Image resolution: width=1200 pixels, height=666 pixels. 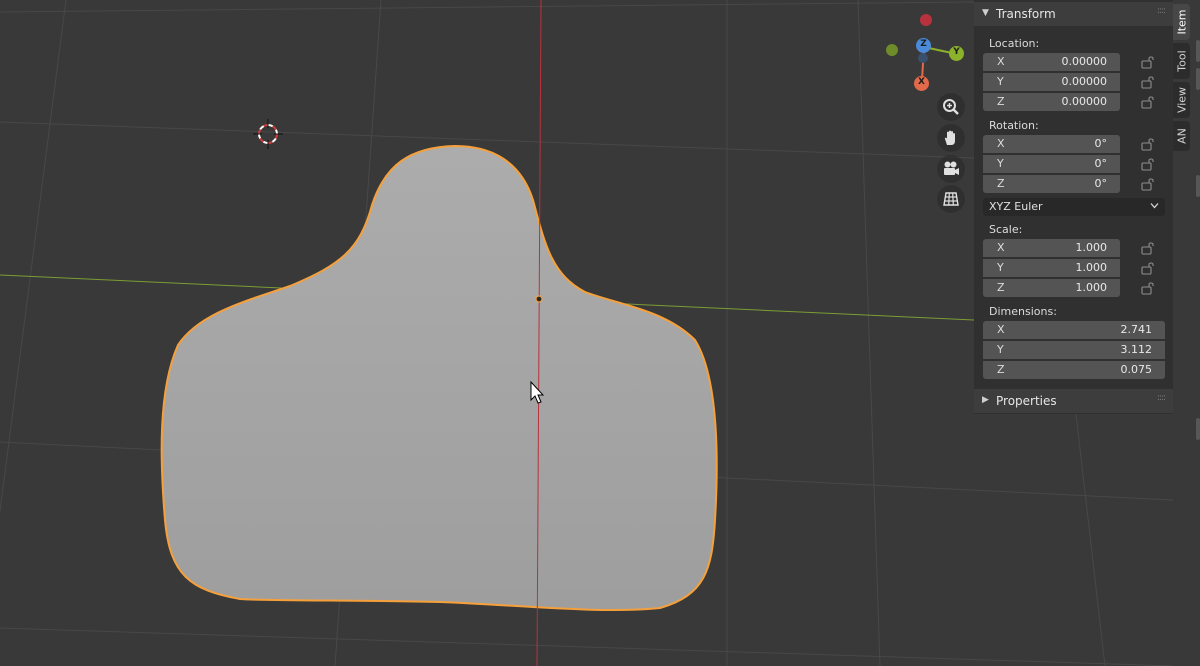 I want to click on zoom-icon, so click(x=951, y=107).